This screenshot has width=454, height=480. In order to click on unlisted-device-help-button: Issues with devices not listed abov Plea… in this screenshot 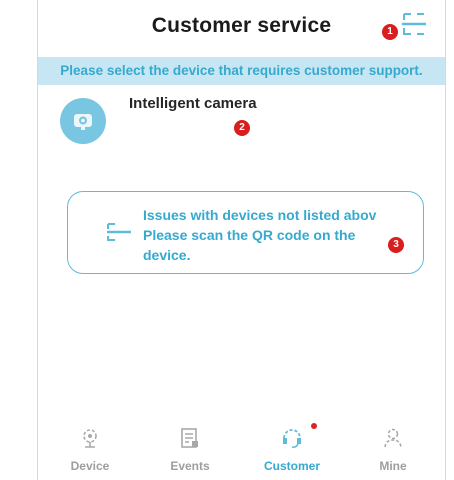, I will do `click(245, 232)`.